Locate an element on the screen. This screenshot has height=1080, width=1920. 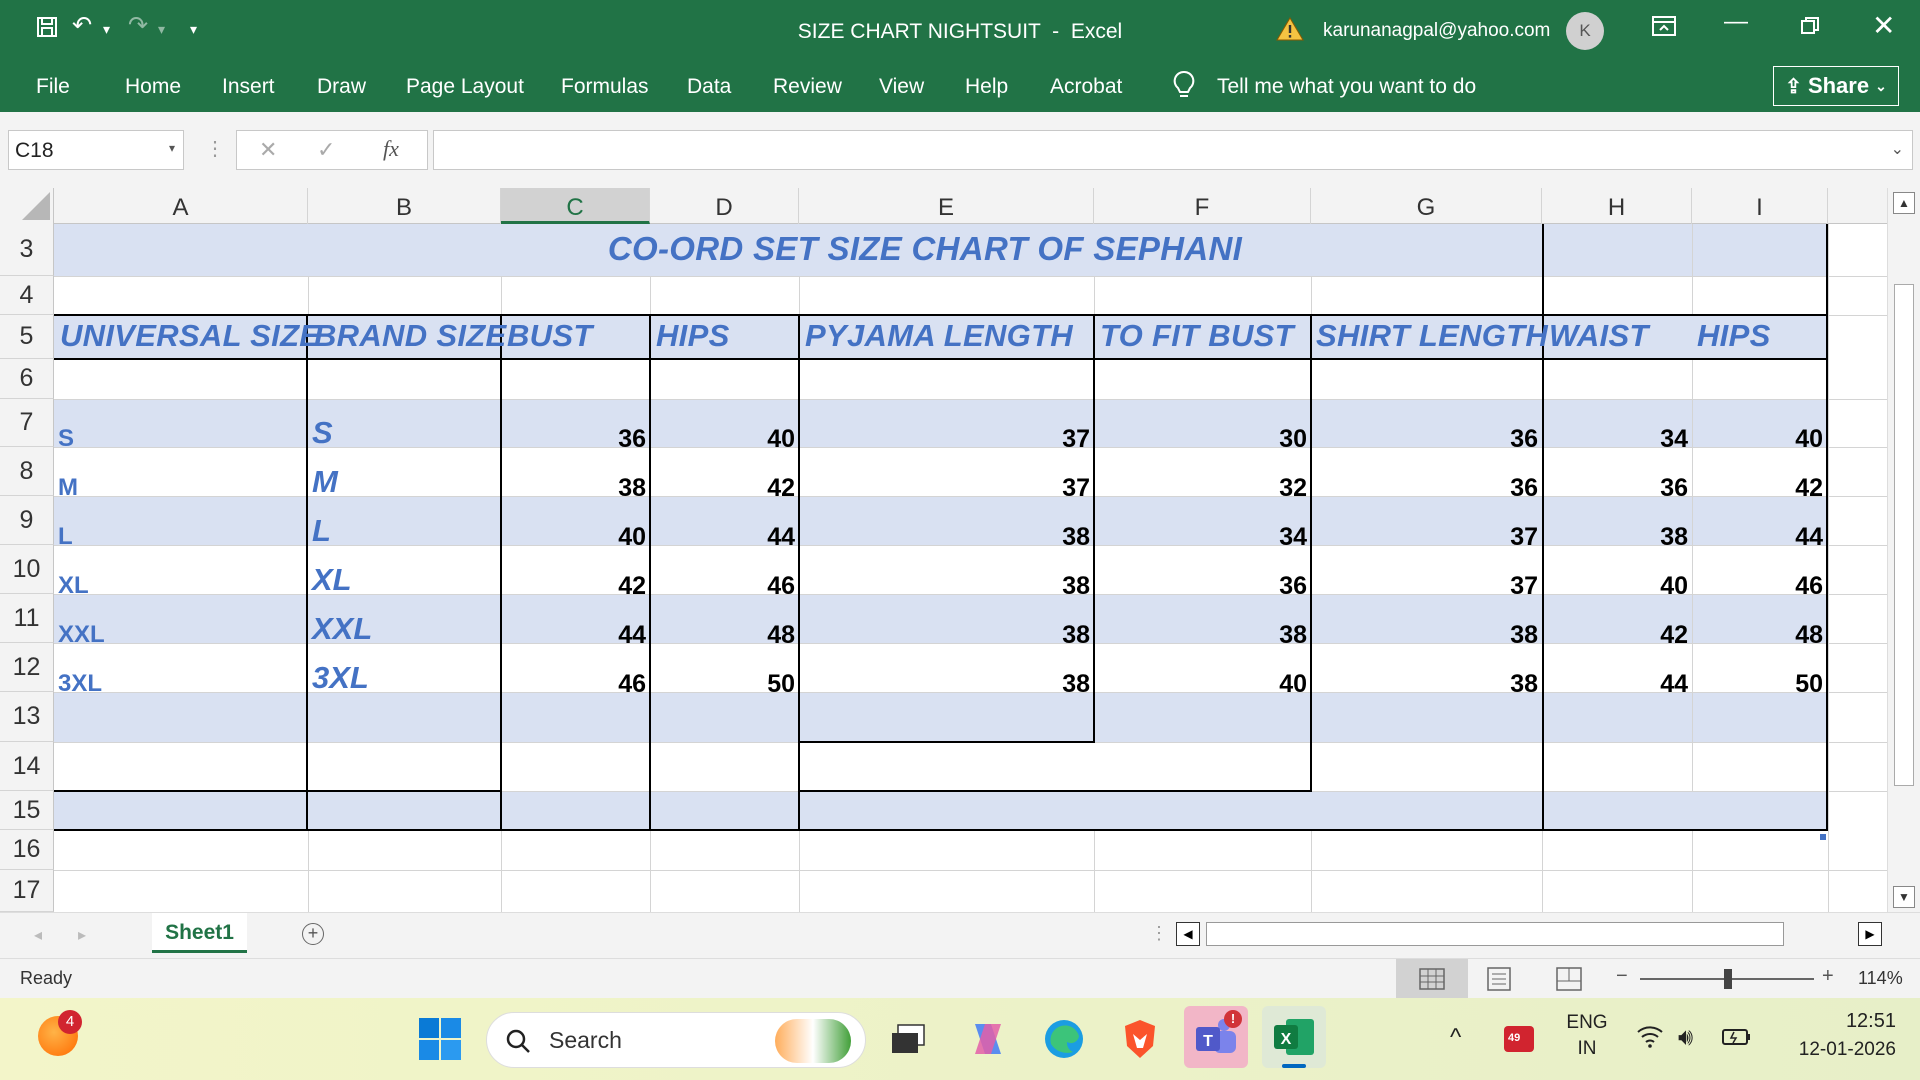
row-header-14: 14 is located at coordinates (27, 766).